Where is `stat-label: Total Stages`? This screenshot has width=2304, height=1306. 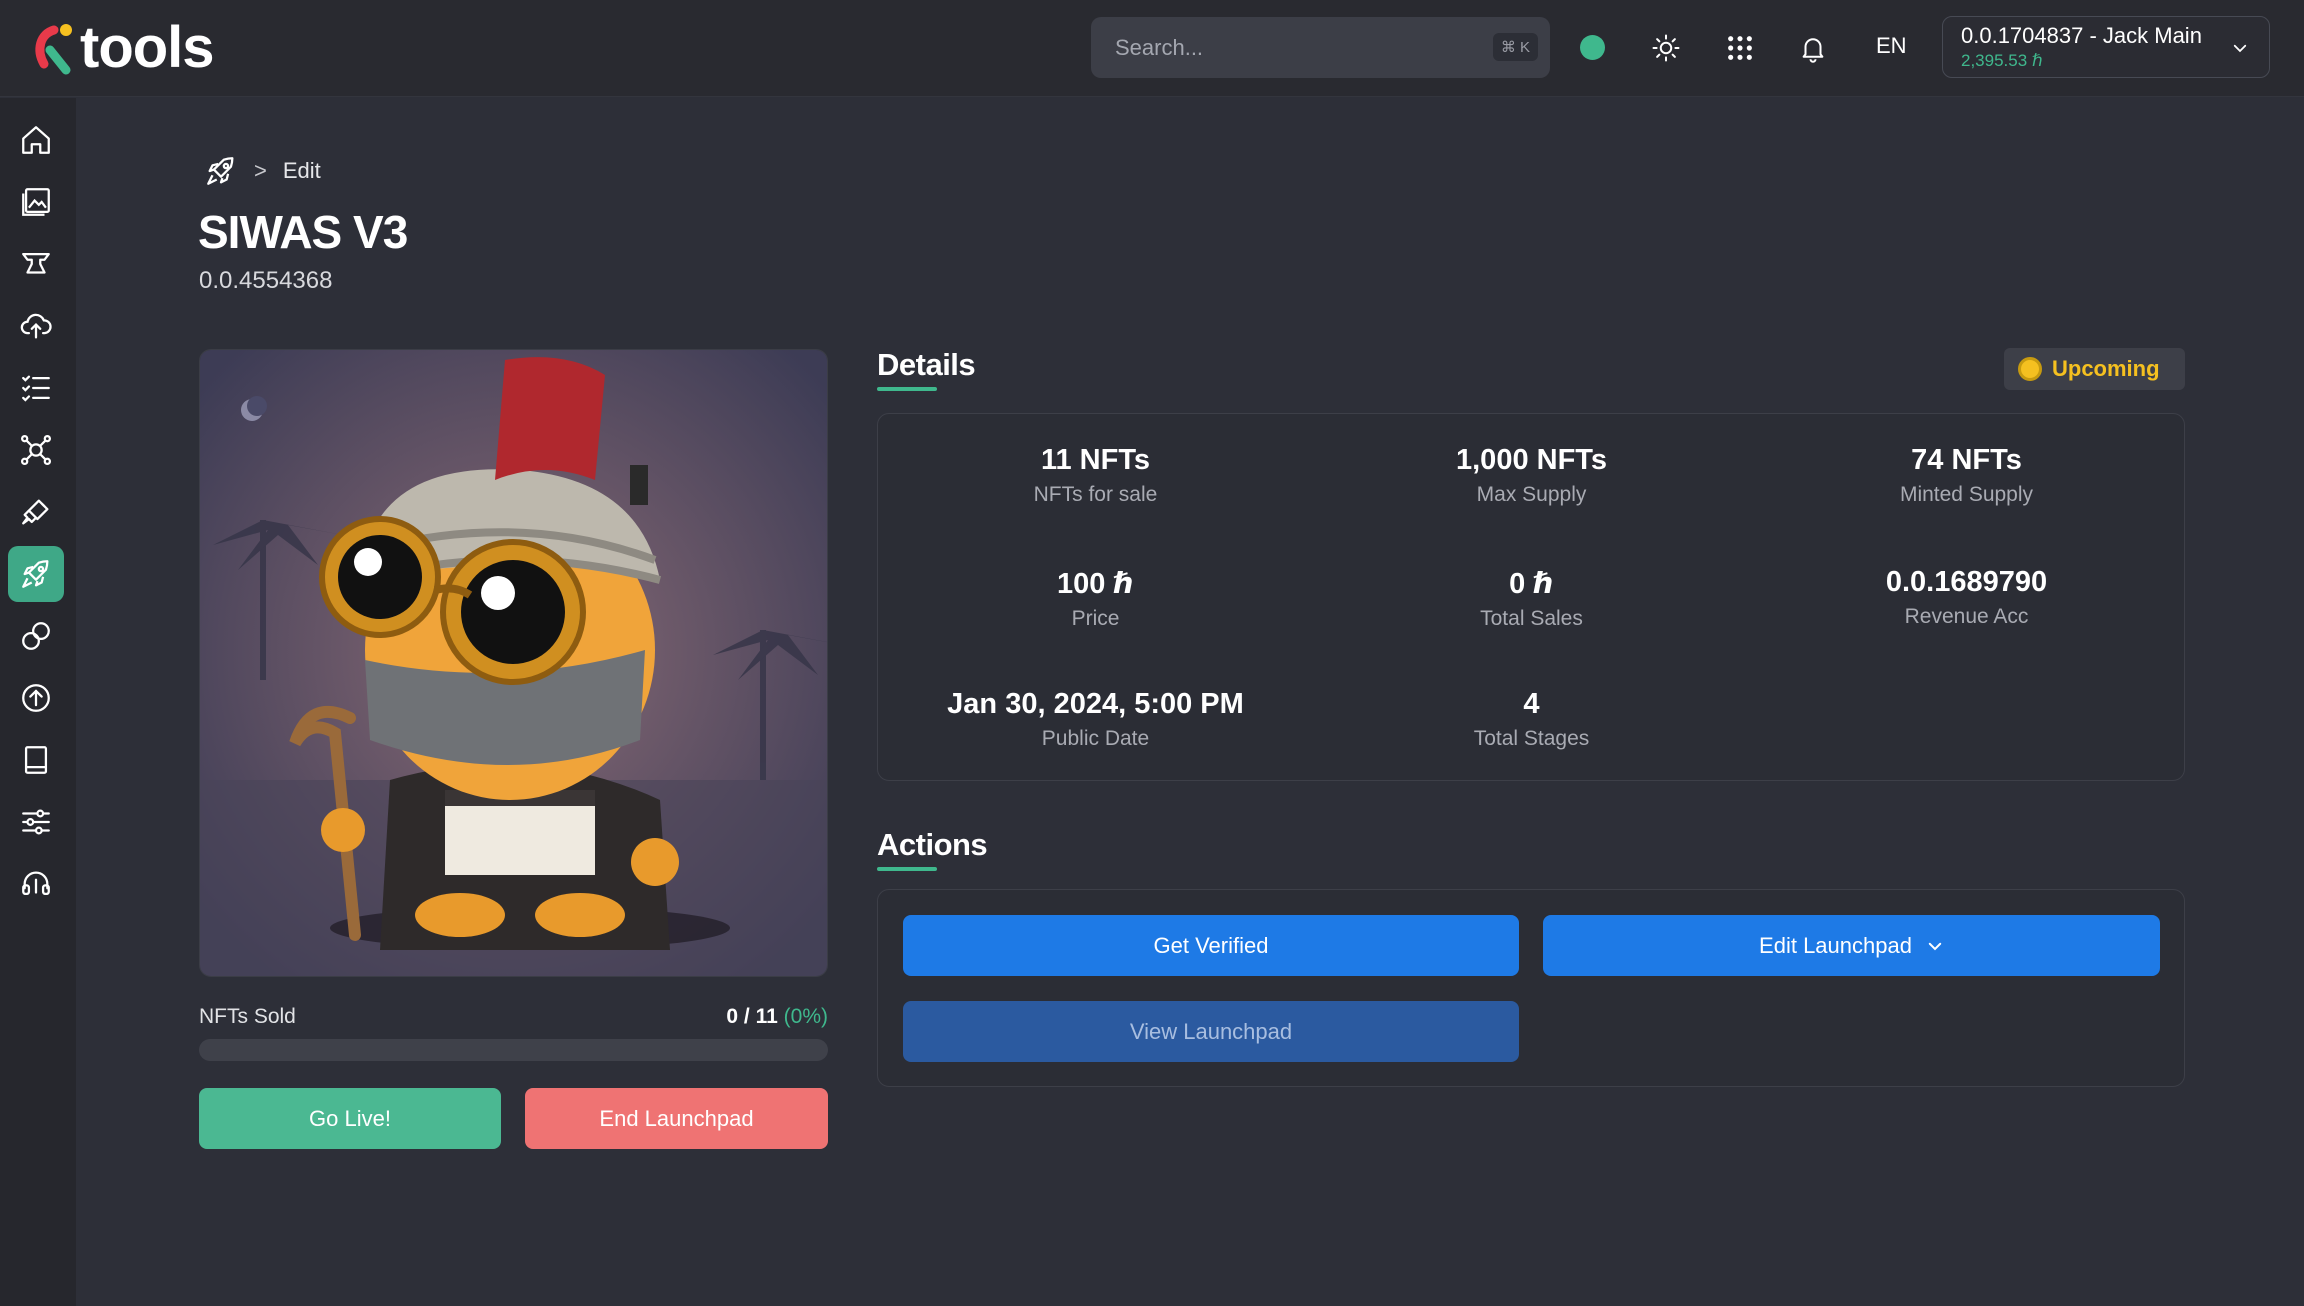 stat-label: Total Stages is located at coordinates (1531, 738).